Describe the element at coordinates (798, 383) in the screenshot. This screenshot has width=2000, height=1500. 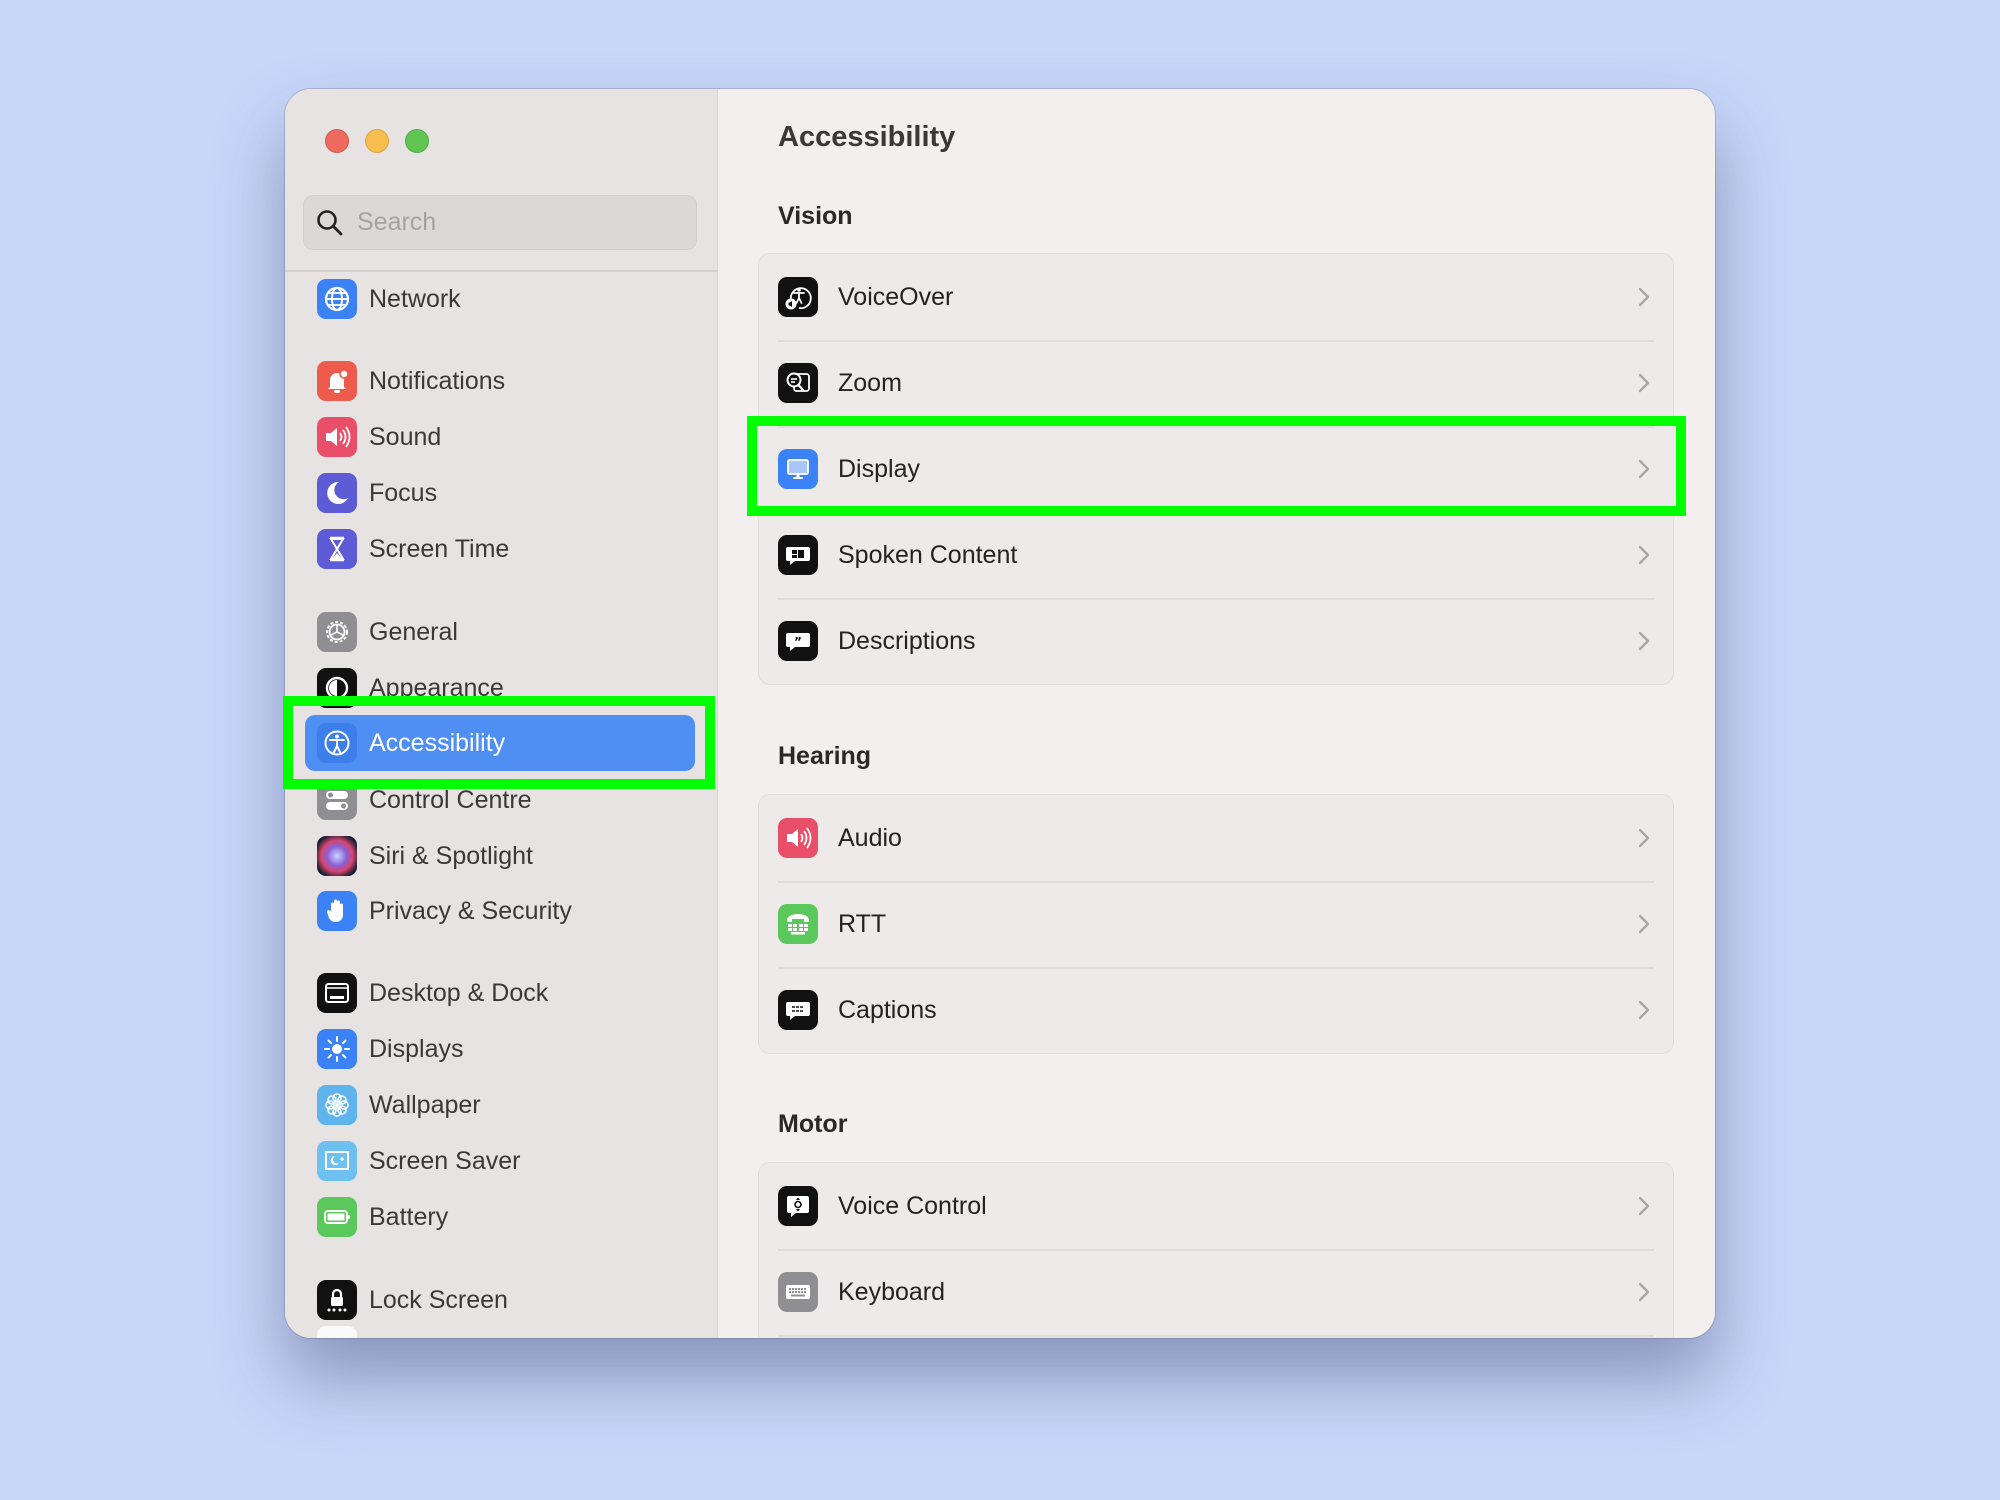
I see `zoom-magnifier-icon` at that location.